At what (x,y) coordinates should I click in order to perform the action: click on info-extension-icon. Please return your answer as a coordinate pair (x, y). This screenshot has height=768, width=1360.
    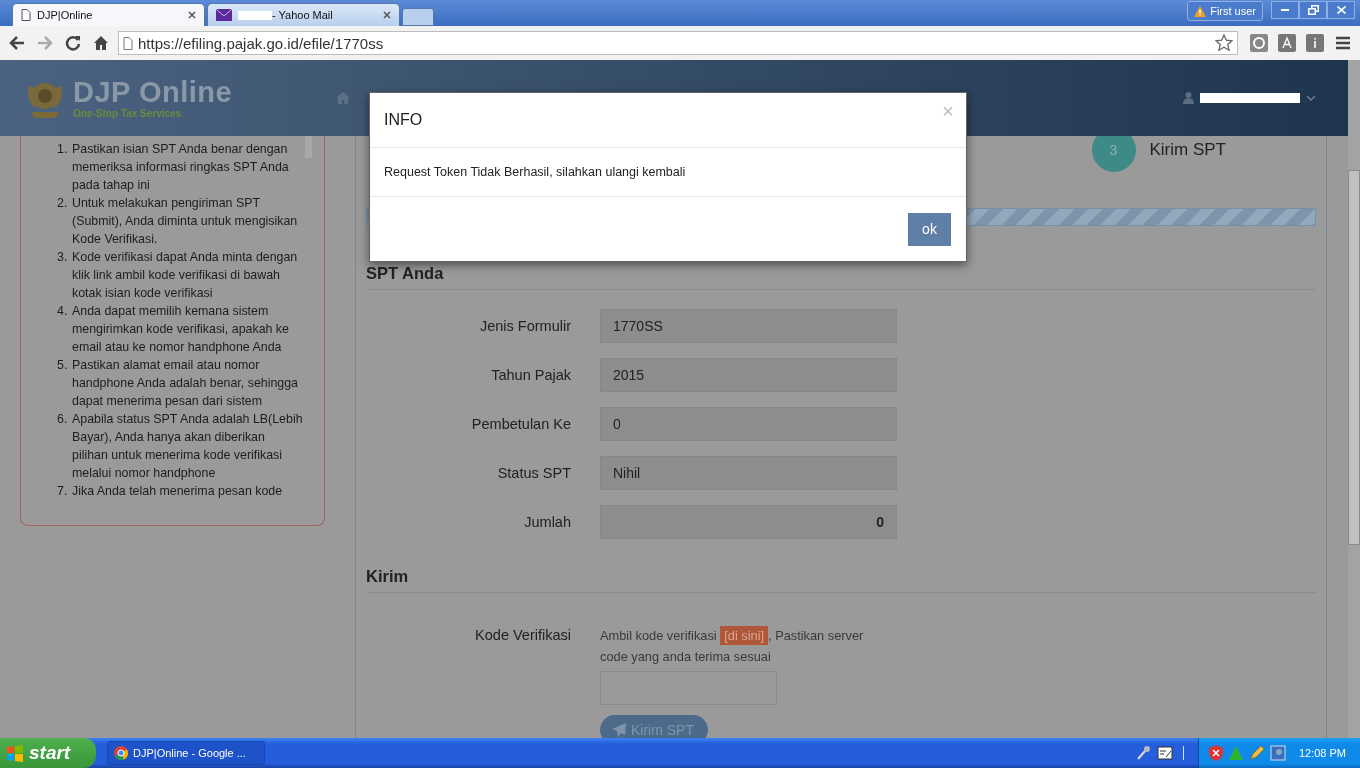
    Looking at the image, I should click on (1315, 43).